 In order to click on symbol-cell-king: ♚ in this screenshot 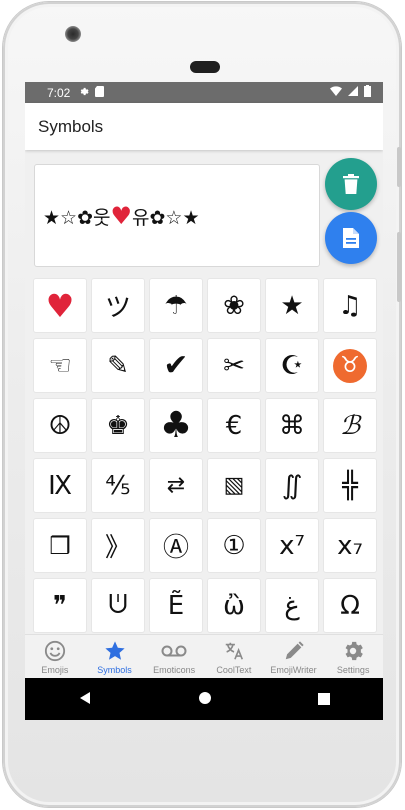, I will do `click(118, 425)`.